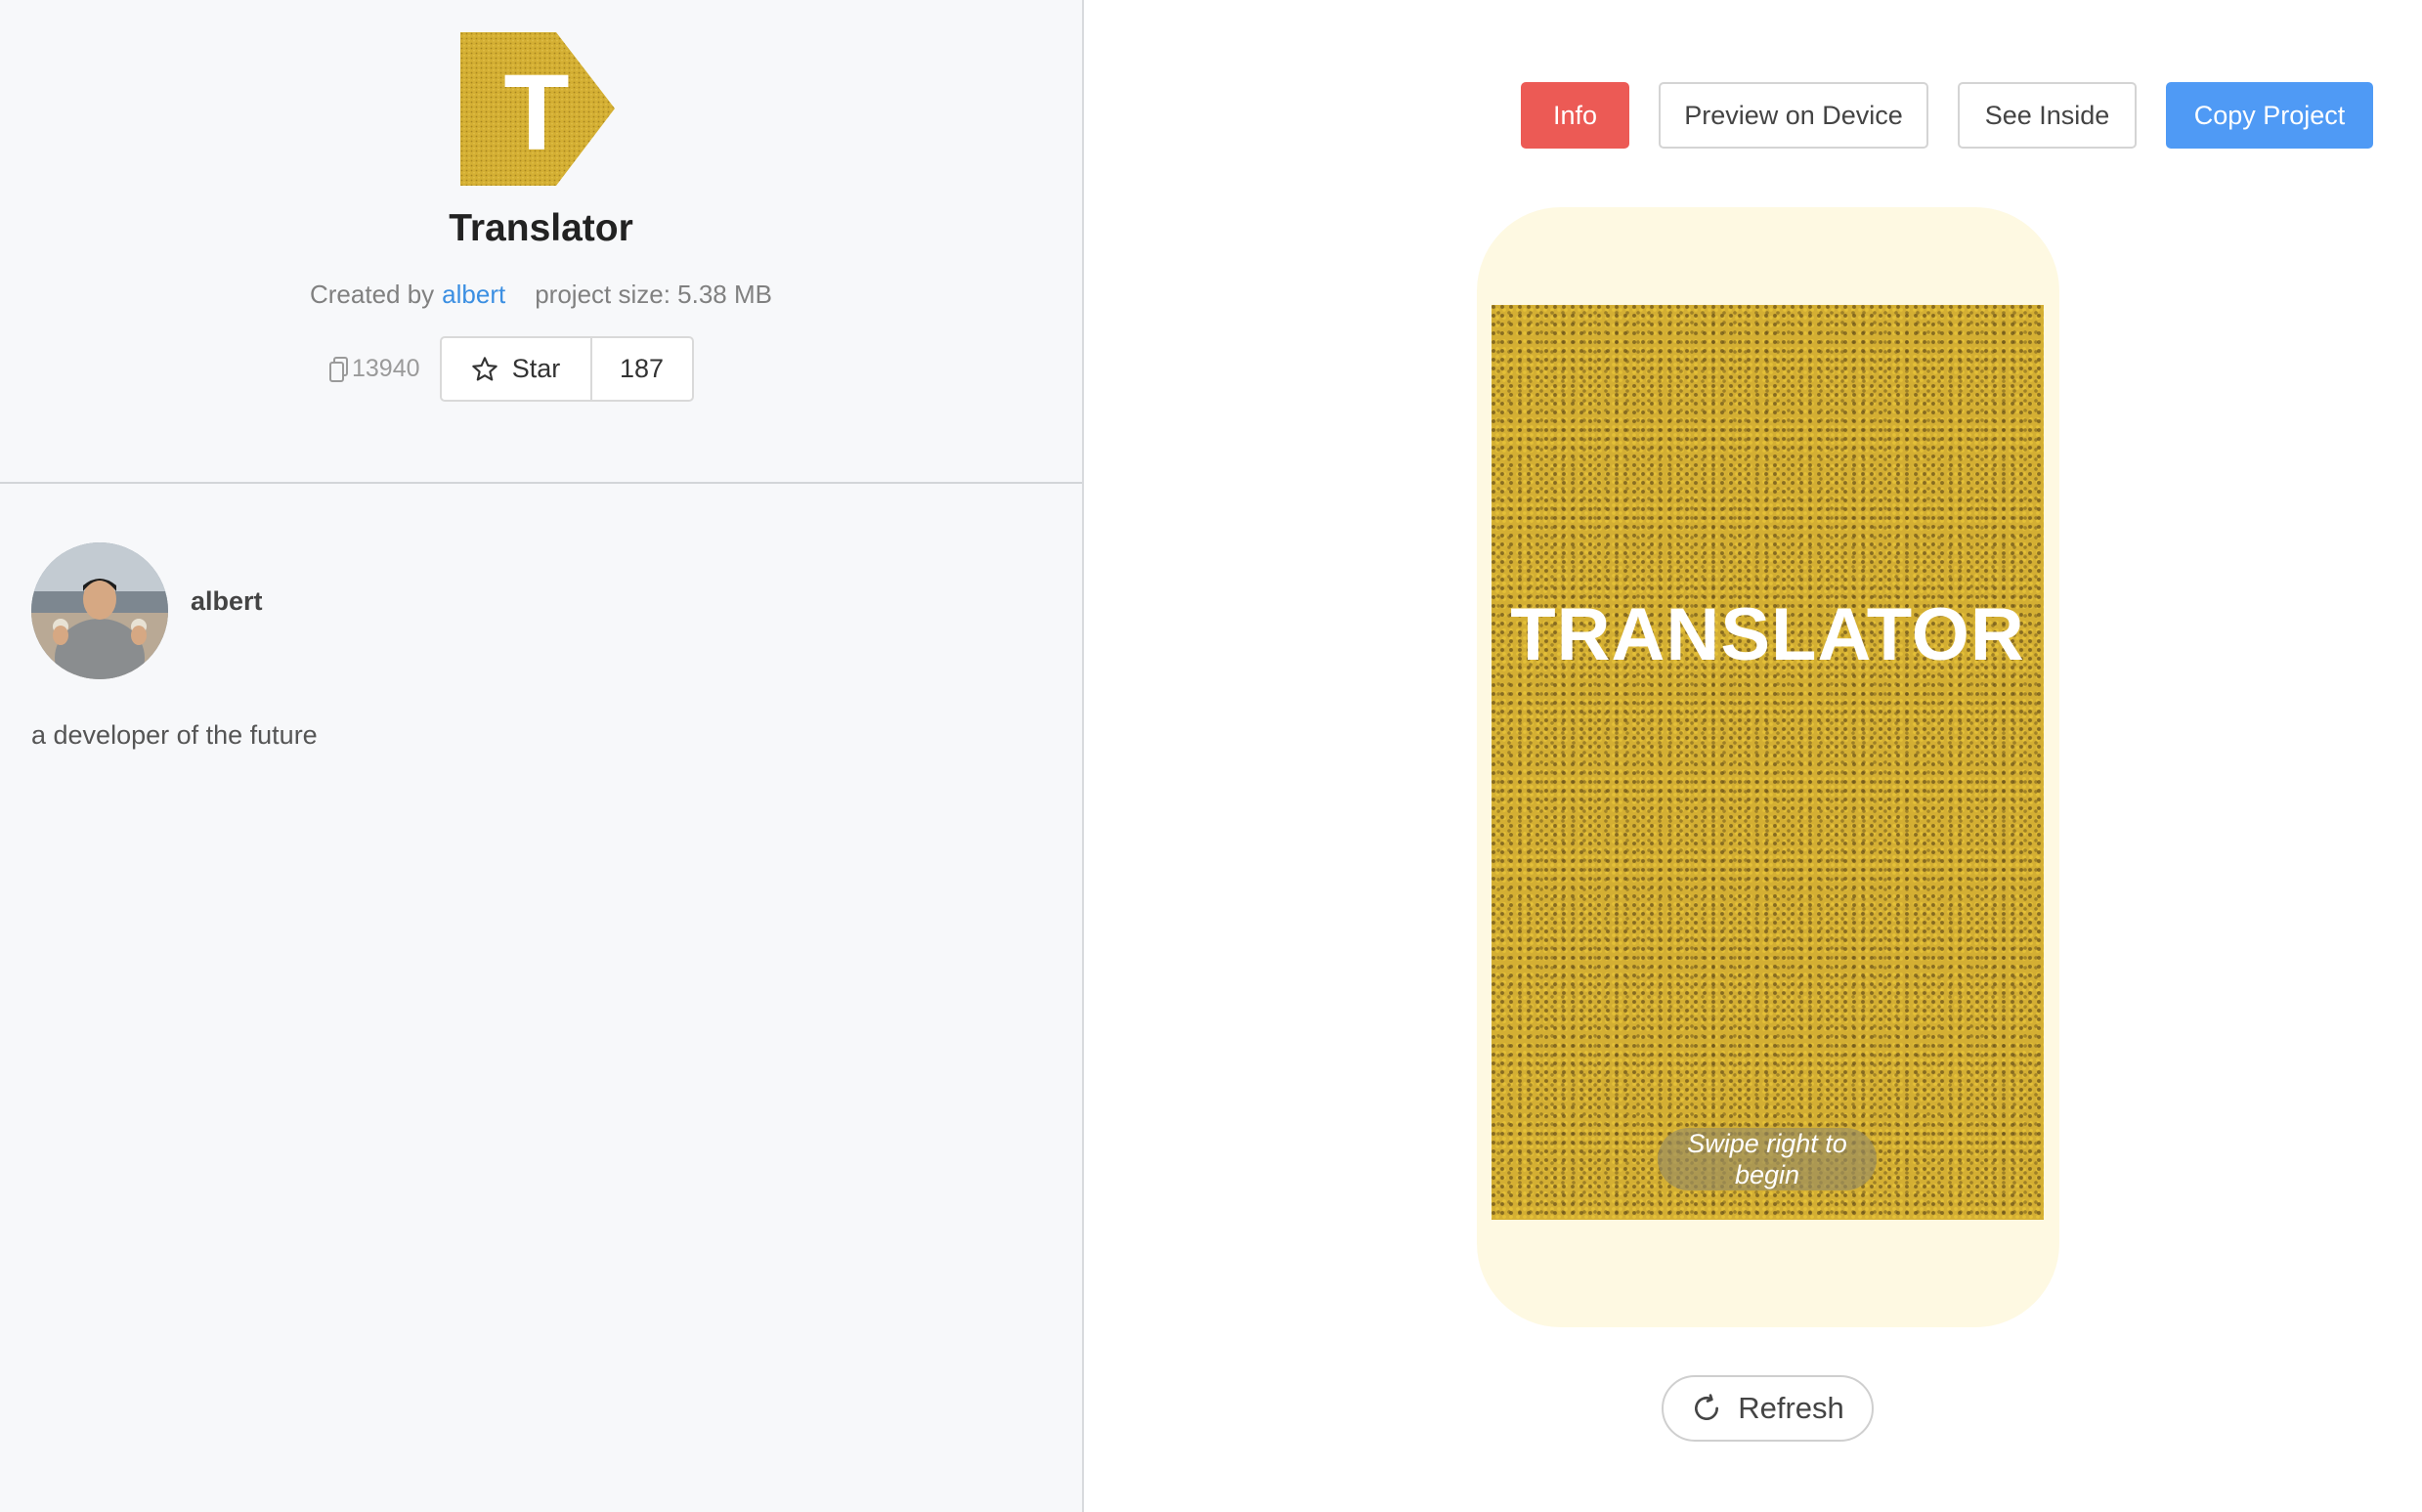 The width and height of the screenshot is (2422, 1512). Describe the element at coordinates (1793, 115) in the screenshot. I see `preview-on-device-button: Preview on Device` at that location.